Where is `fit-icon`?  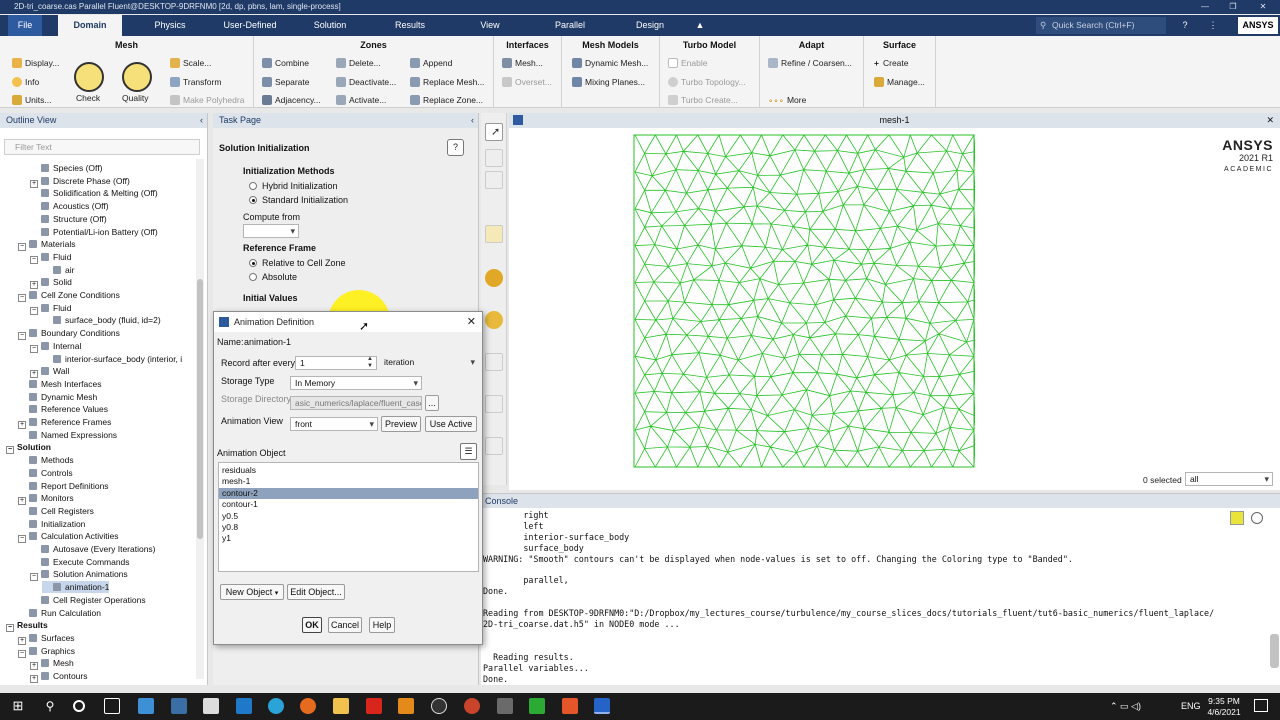 fit-icon is located at coordinates (494, 320).